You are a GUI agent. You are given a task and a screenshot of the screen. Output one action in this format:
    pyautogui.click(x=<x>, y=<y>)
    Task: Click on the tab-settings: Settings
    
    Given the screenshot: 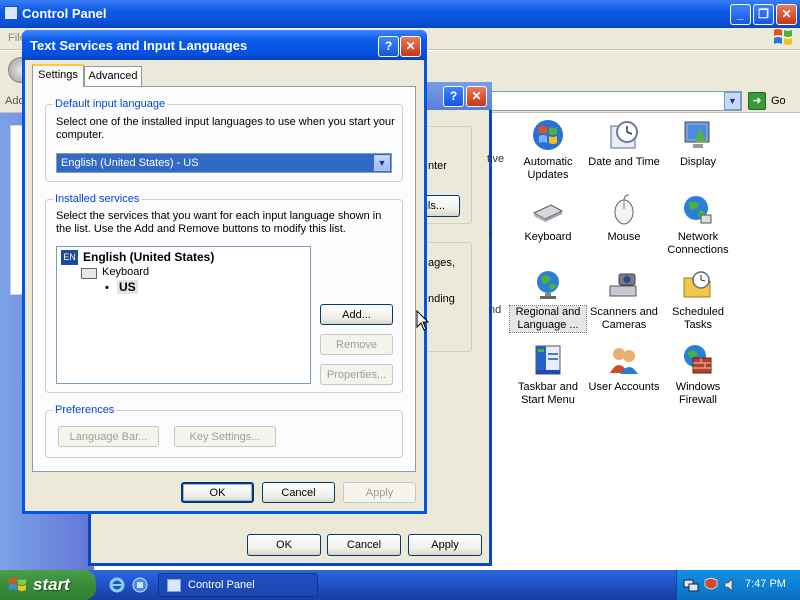 What is the action you would take?
    pyautogui.click(x=58, y=75)
    